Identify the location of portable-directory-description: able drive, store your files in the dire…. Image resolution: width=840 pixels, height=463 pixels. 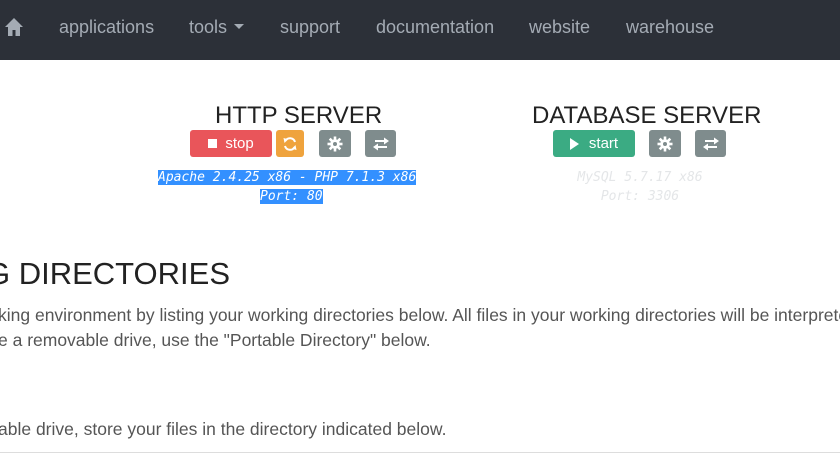
(223, 429).